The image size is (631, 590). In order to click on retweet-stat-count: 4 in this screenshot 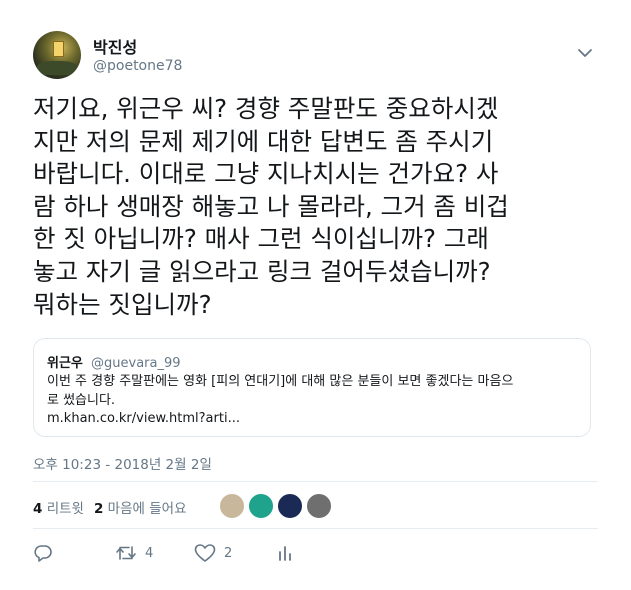, I will do `click(38, 509)`.